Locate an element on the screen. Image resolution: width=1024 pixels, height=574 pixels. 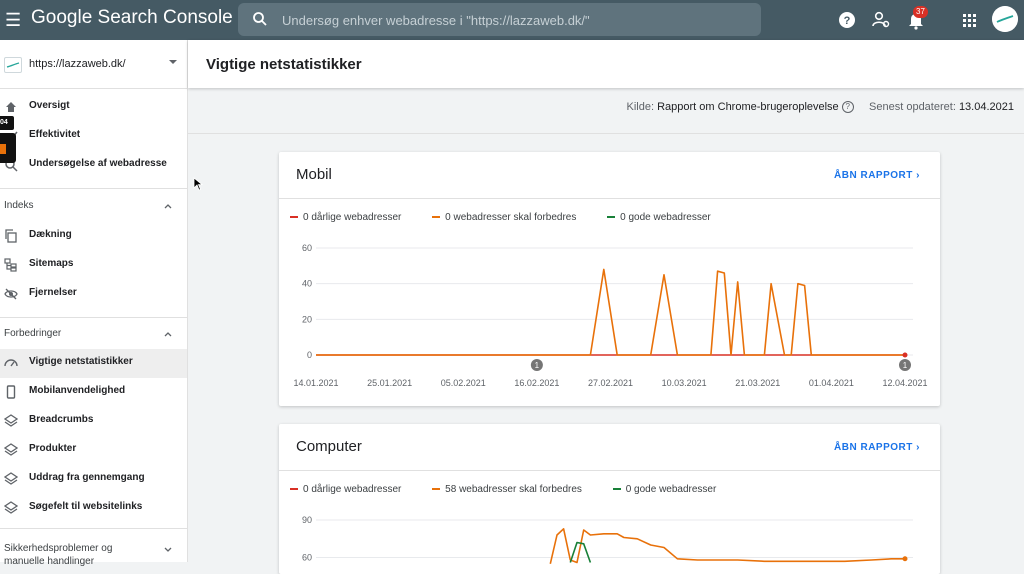
sidebar-item-label: Breadcrumbs is located at coordinates (61, 419).